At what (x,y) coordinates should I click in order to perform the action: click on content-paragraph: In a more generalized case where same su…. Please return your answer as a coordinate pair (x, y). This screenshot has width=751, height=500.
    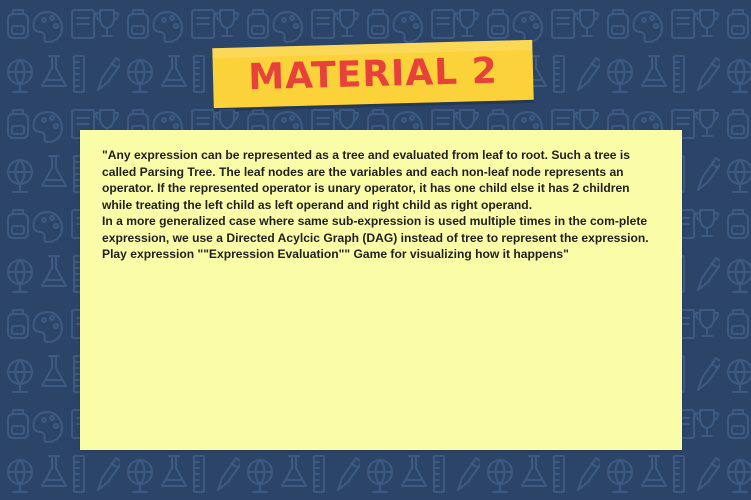
    Looking at the image, I should click on (375, 229).